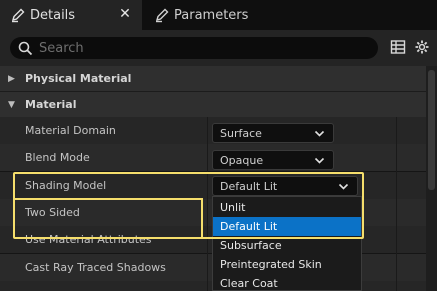 The width and height of the screenshot is (437, 291). I want to click on material-domain-combo: Surface, so click(273, 133).